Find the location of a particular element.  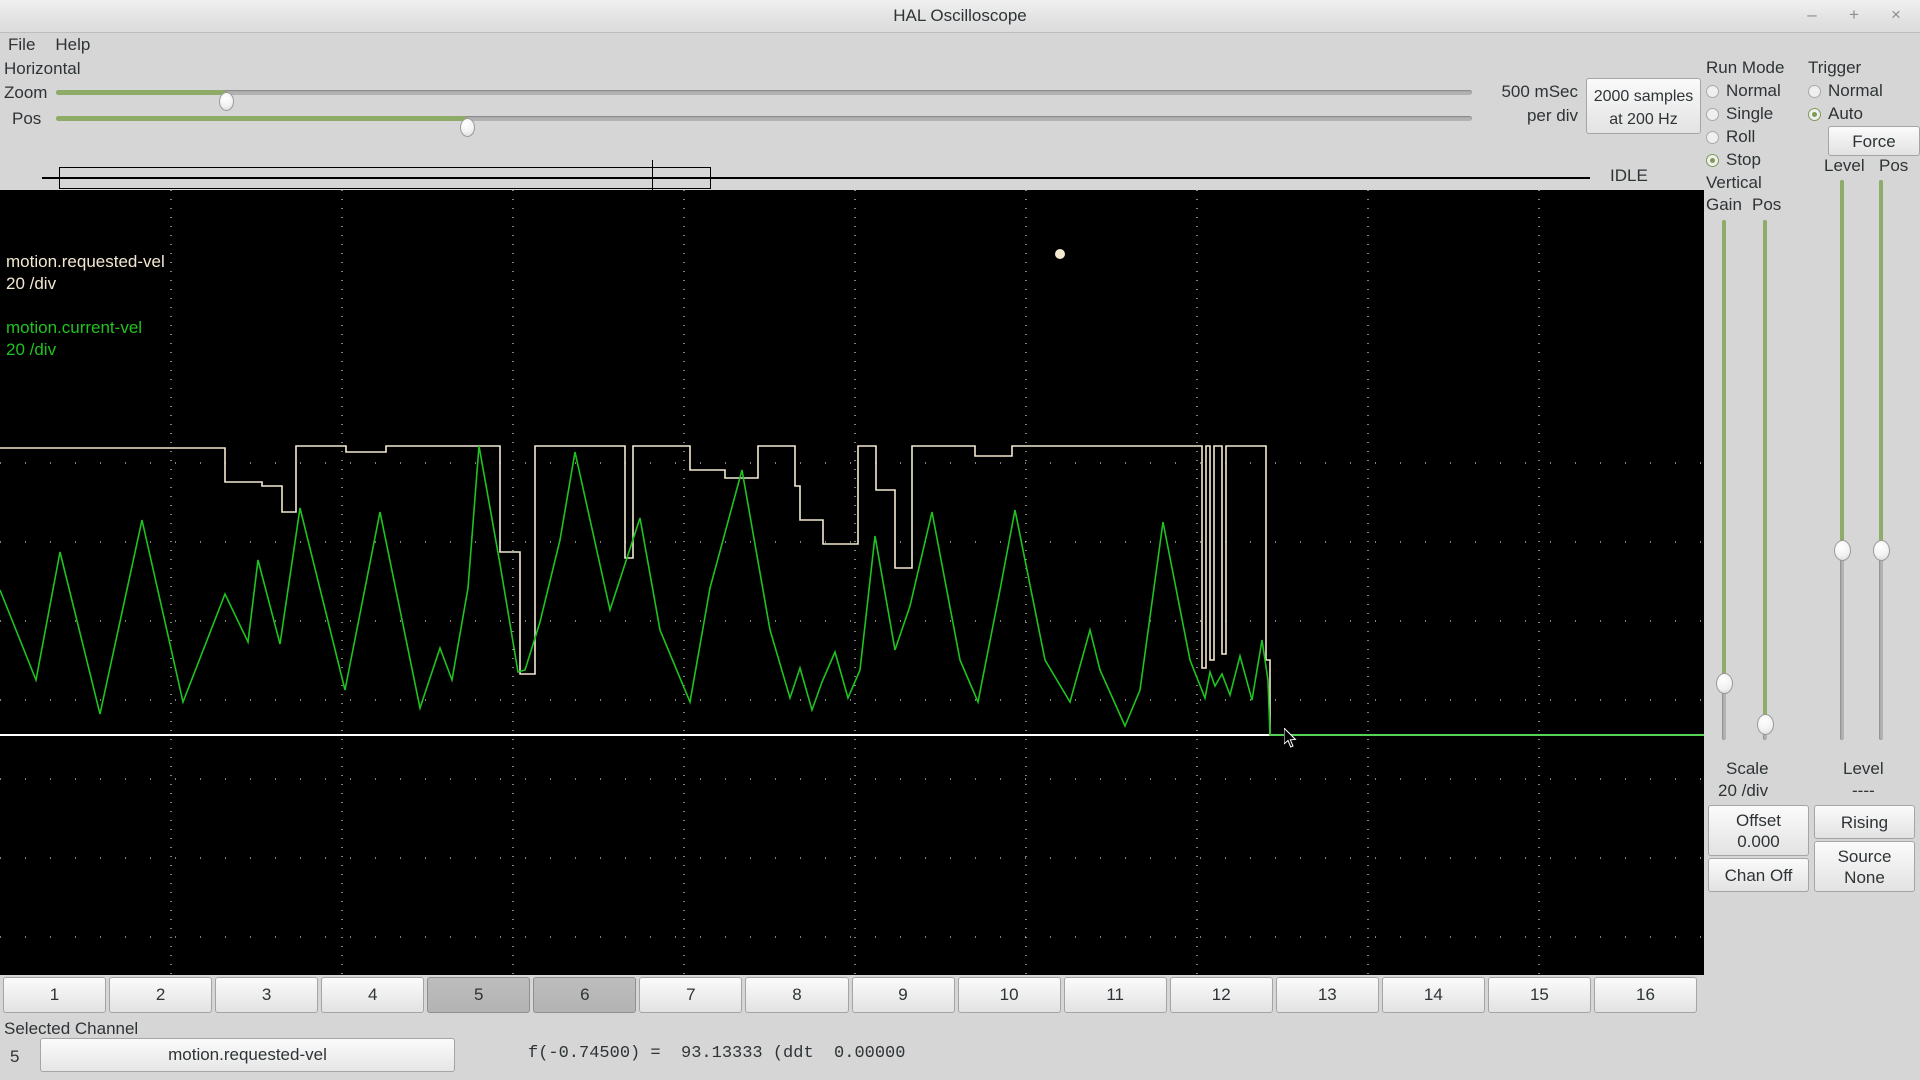

channel-button-9: 9 is located at coordinates (903, 995).